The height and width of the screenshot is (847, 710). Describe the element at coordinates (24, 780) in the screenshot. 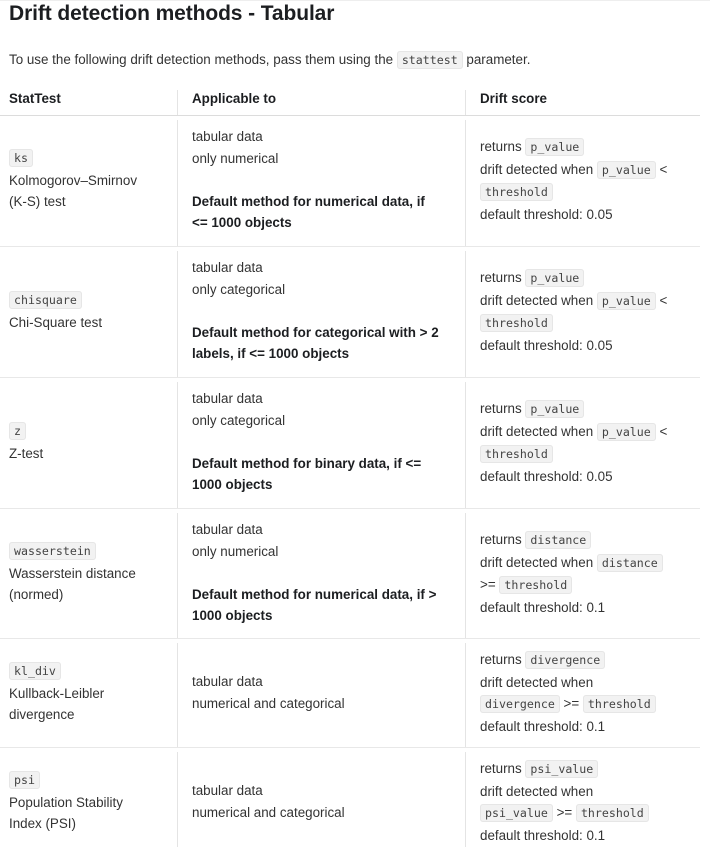

I see `stattest-code: psi` at that location.